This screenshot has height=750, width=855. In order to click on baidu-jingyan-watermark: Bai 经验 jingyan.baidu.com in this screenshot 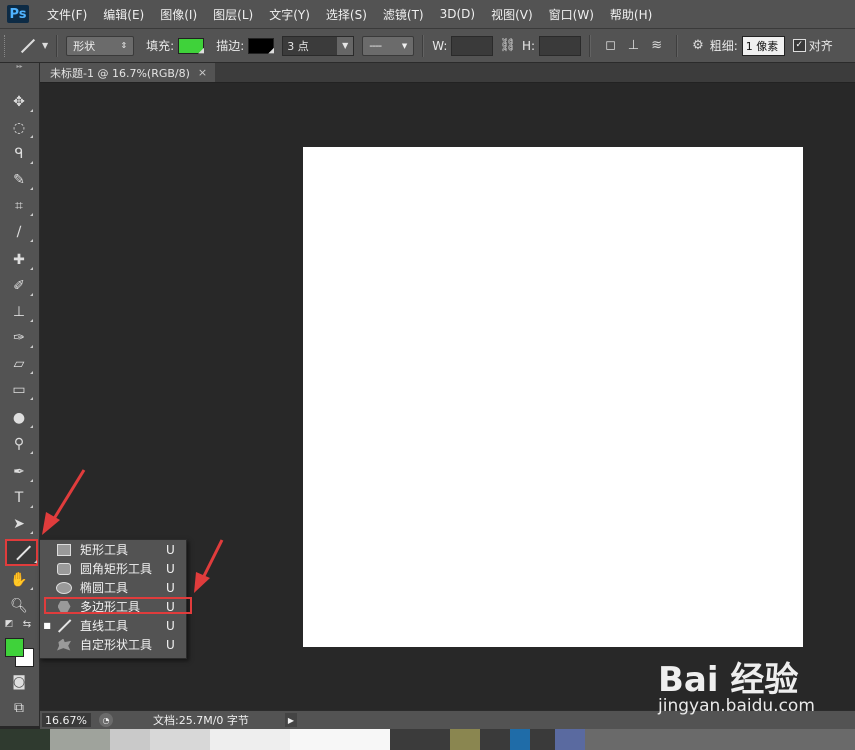, I will do `click(750, 692)`.